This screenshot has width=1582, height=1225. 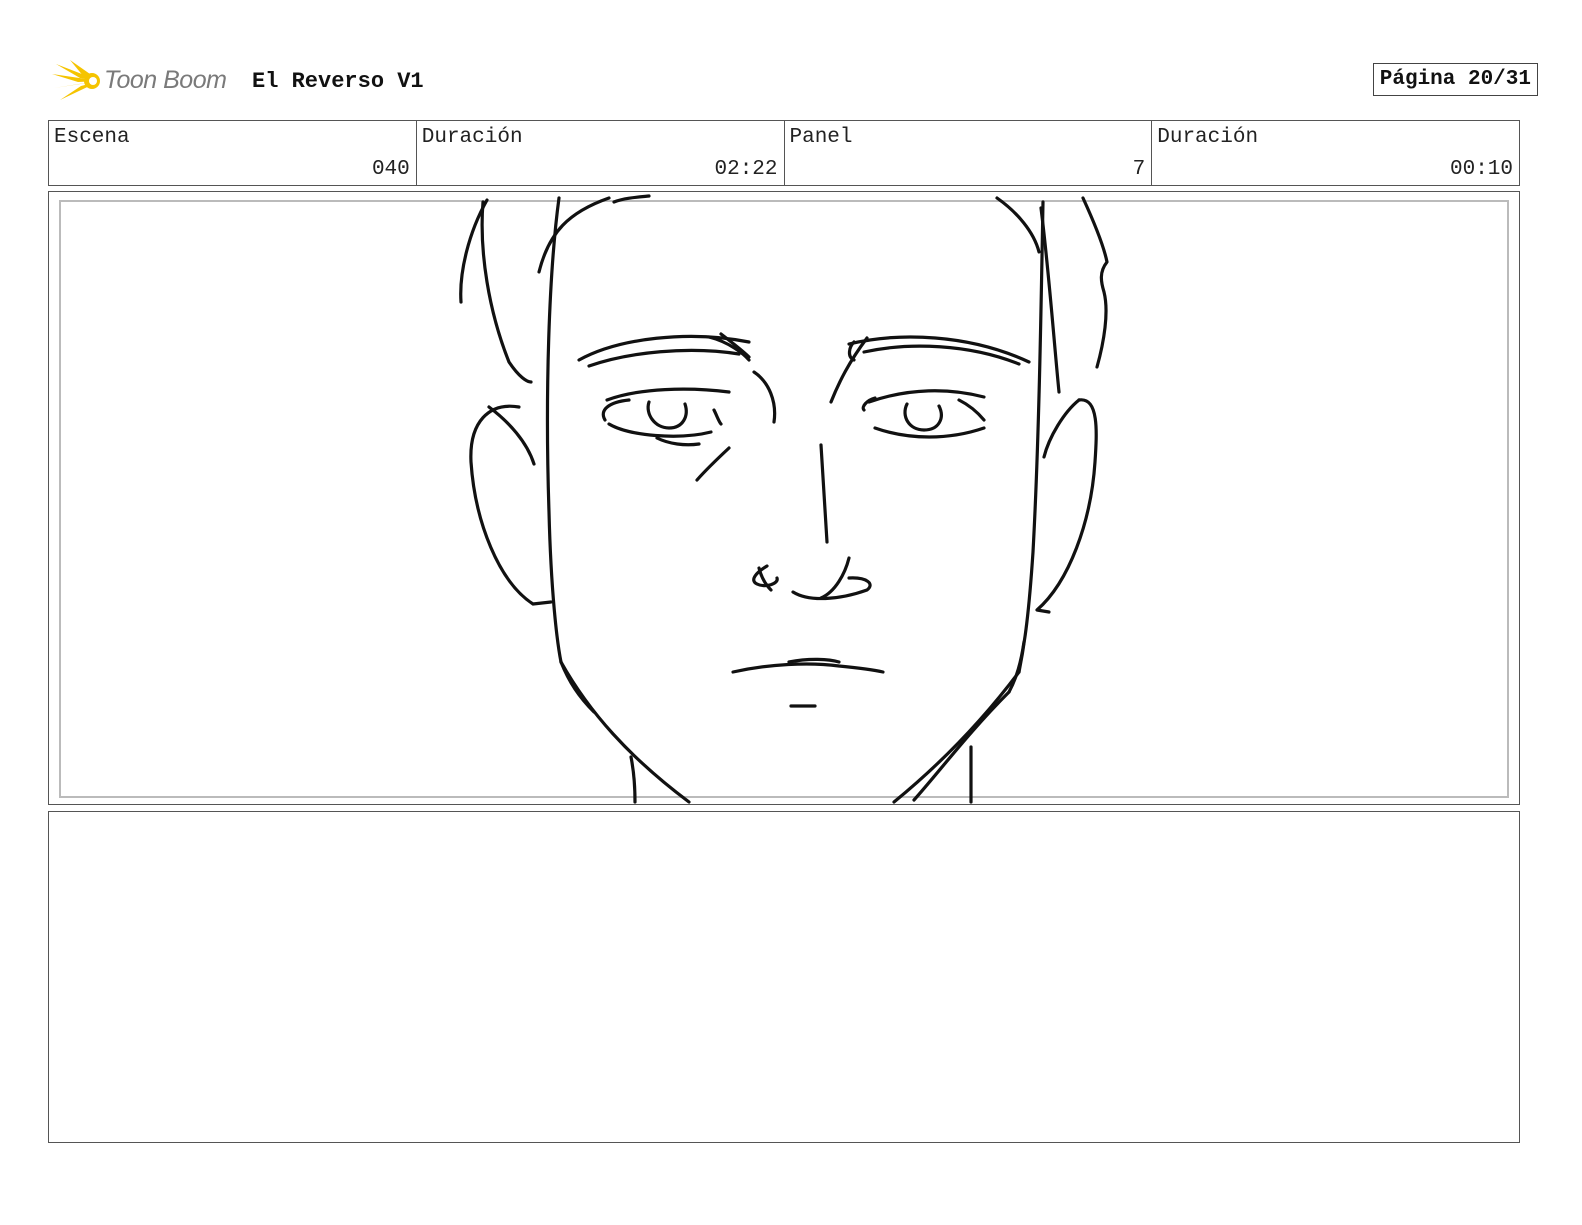 I want to click on panel-duration-label: Duración, so click(x=1208, y=137).